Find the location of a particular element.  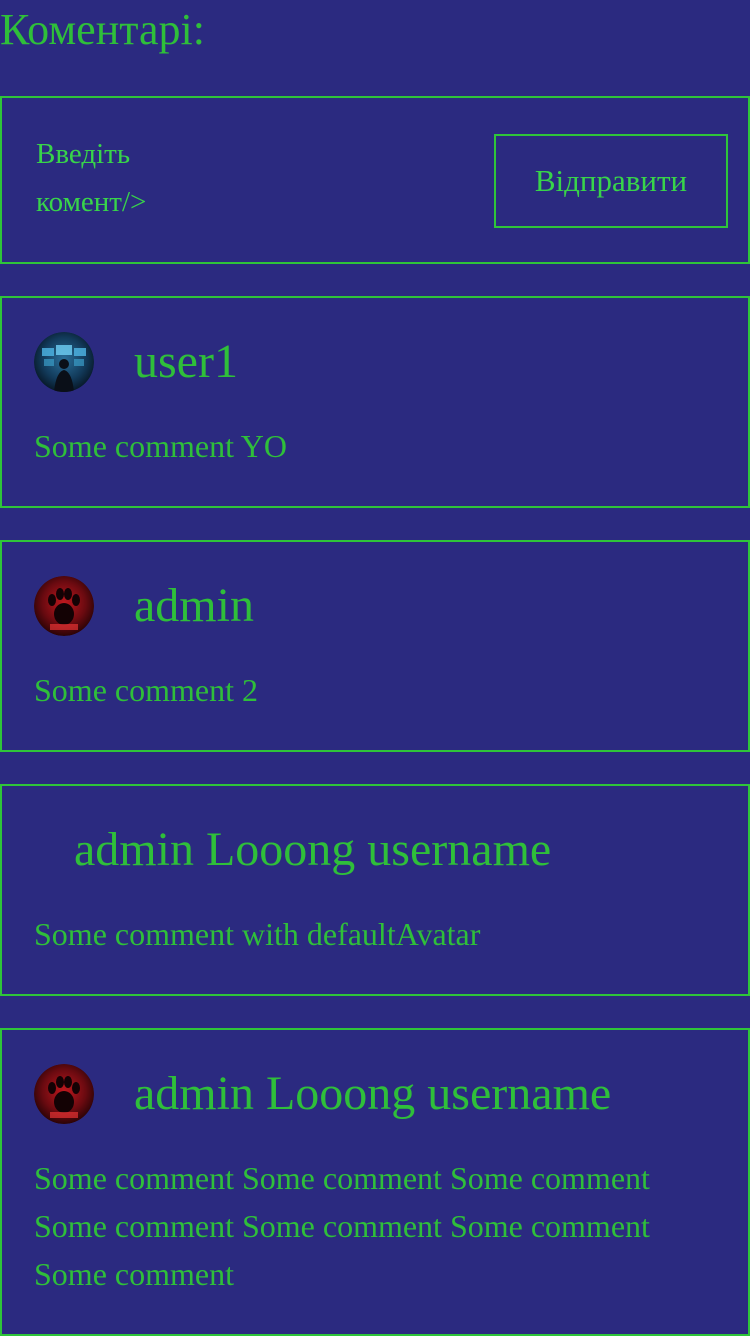

comment-text: Some comment with defaultAvatar is located at coordinates (257, 934).